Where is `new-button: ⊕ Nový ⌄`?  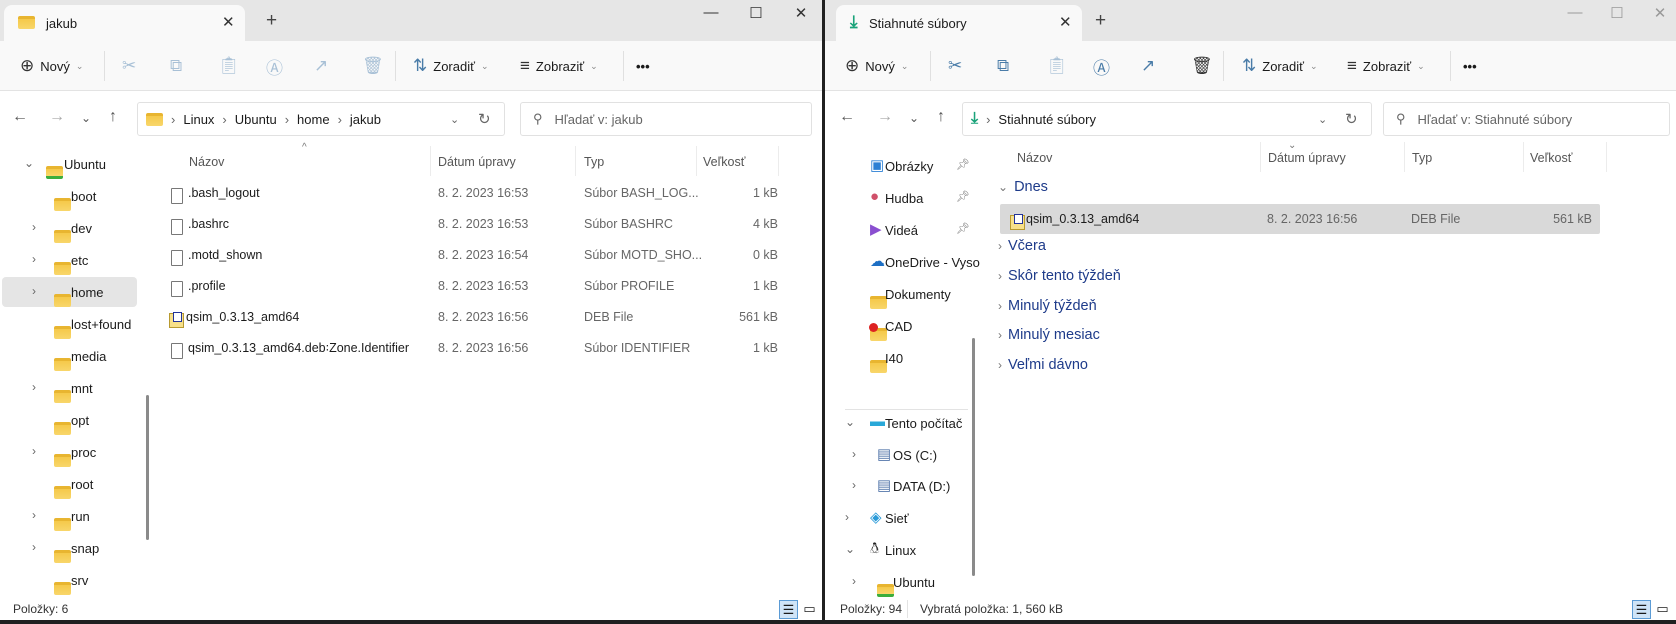
new-button: ⊕ Nový ⌄ is located at coordinates (51, 66).